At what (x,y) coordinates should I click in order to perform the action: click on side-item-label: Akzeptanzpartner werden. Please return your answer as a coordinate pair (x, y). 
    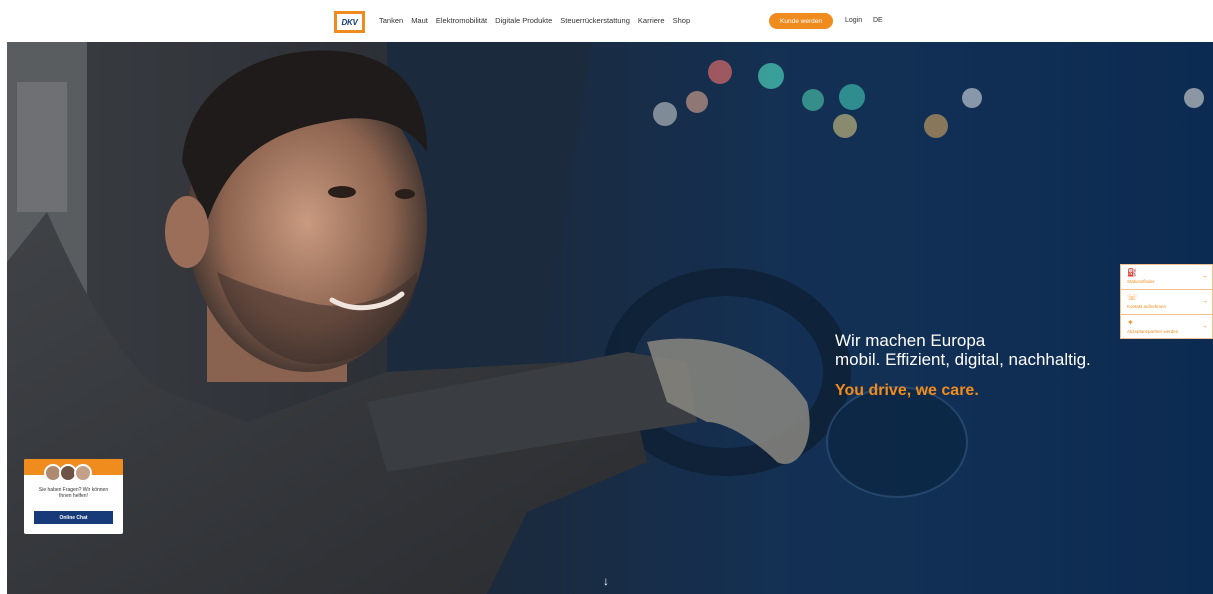
    Looking at the image, I should click on (1153, 331).